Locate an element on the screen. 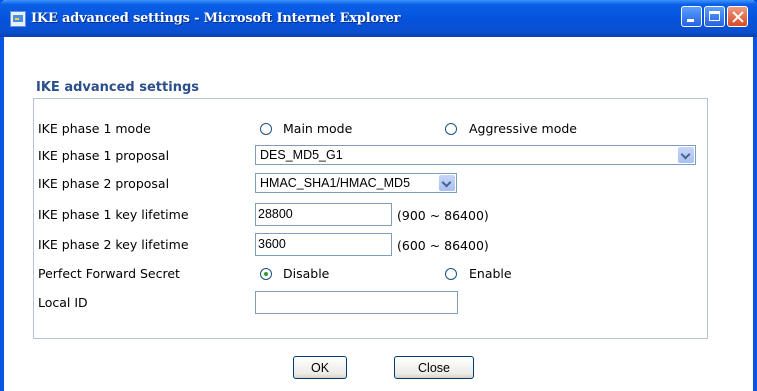 The height and width of the screenshot is (391, 757). close-button: Close is located at coordinates (434, 367).